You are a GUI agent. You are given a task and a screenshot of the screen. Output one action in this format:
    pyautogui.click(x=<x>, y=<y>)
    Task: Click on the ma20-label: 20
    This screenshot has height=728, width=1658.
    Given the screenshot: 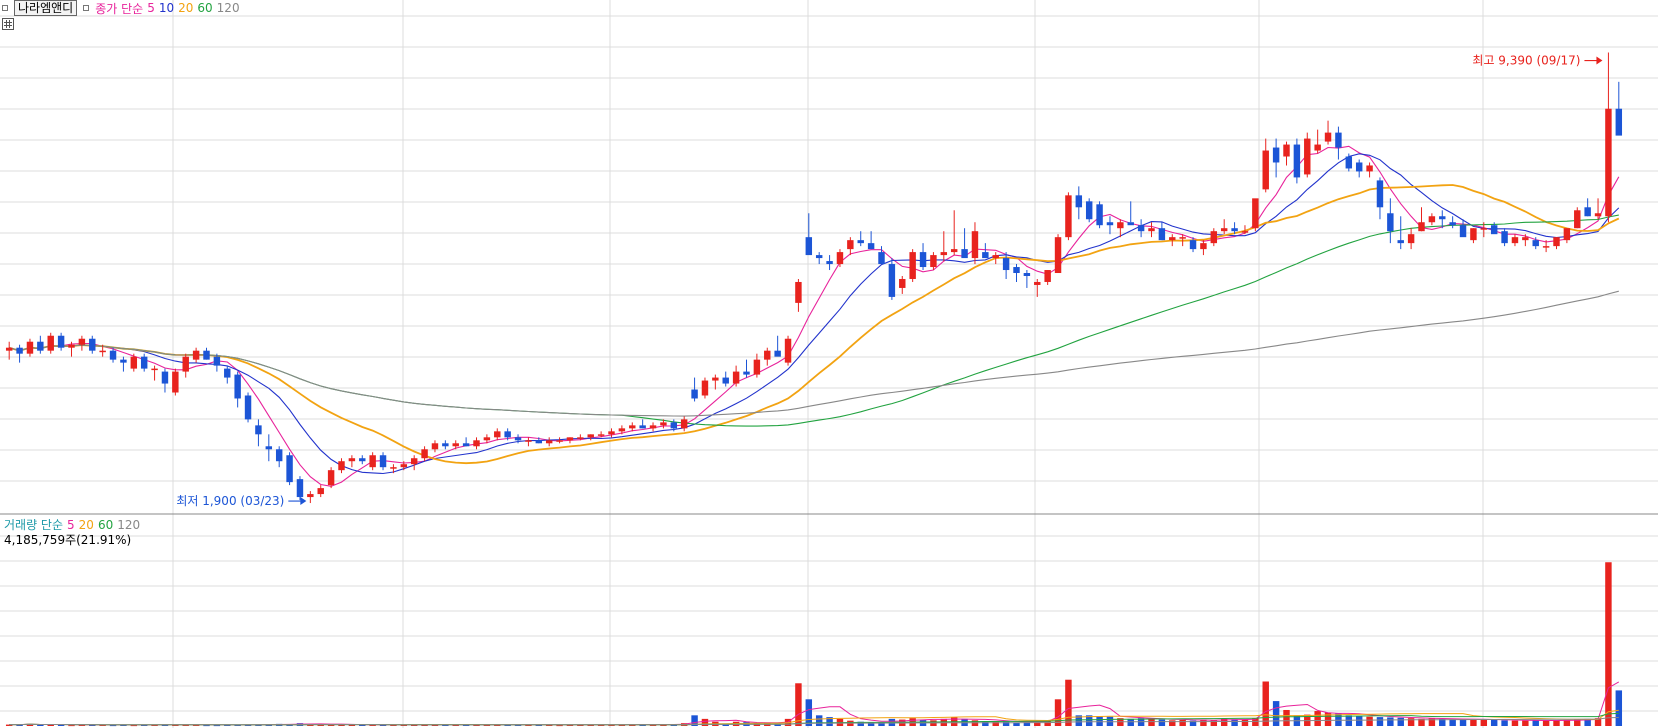 What is the action you would take?
    pyautogui.click(x=185, y=8)
    